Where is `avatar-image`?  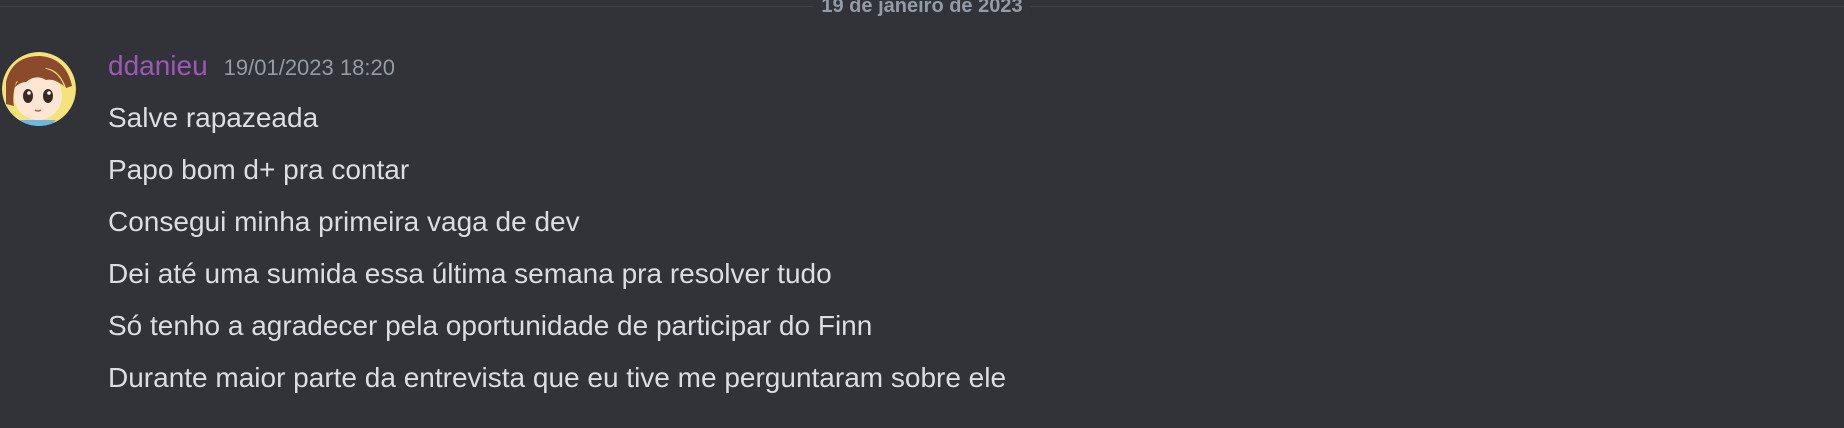 avatar-image is located at coordinates (39, 89).